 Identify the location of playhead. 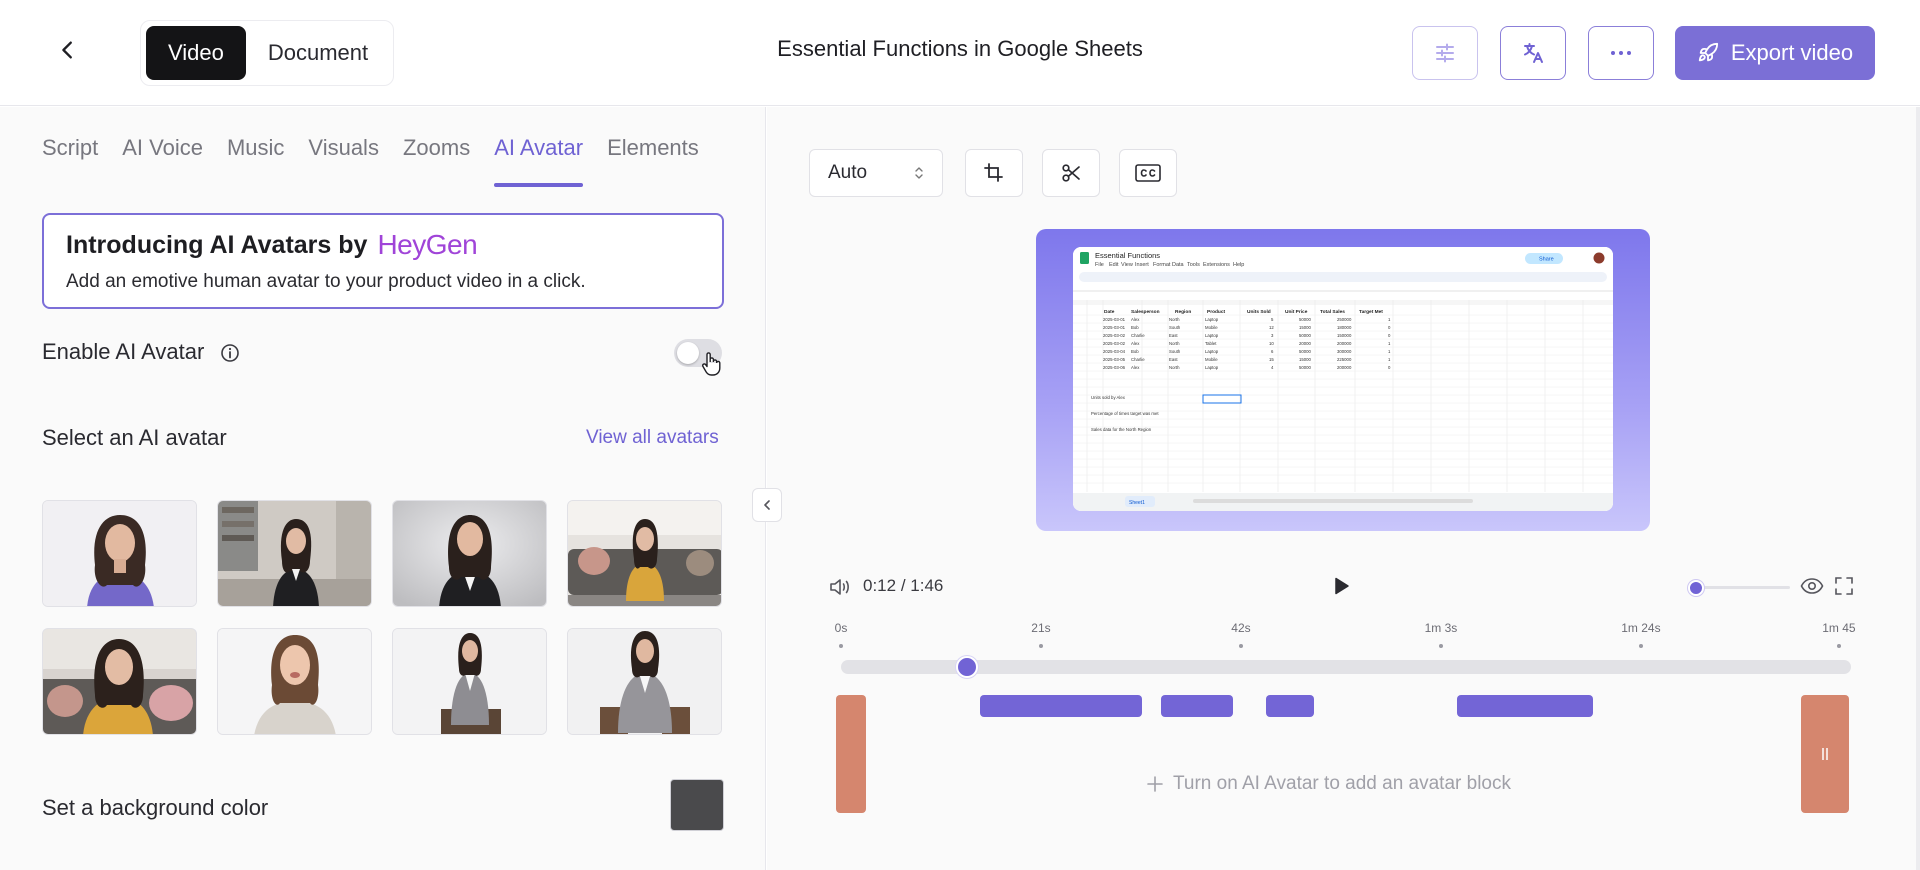
(967, 667).